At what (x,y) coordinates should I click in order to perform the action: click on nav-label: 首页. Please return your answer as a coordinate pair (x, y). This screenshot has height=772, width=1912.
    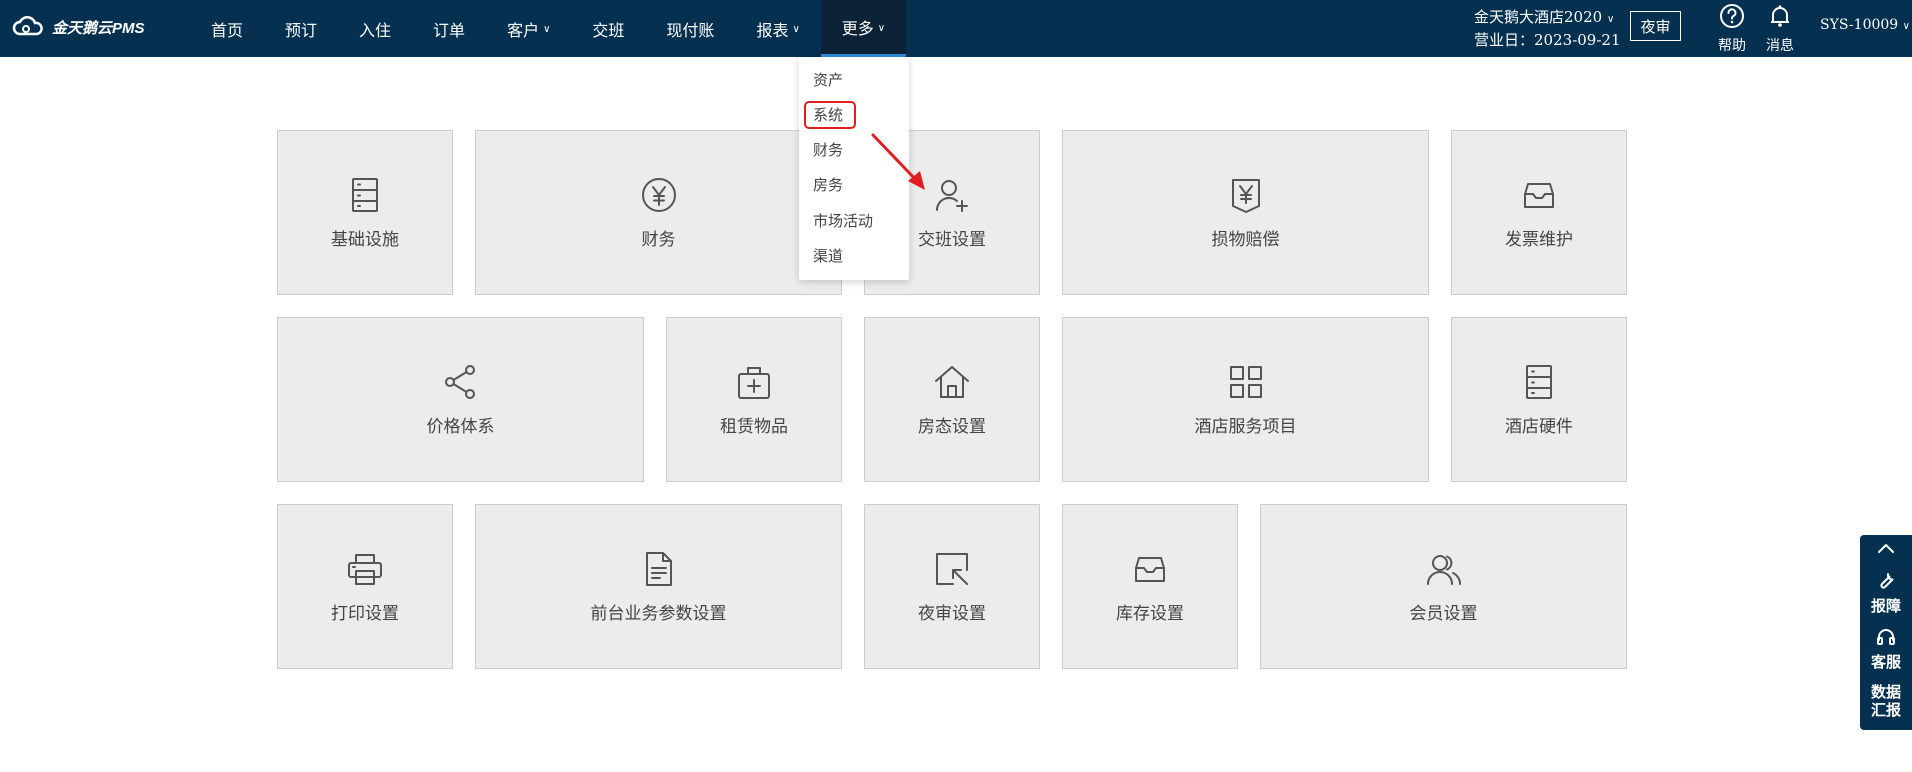
    Looking at the image, I should click on (227, 30).